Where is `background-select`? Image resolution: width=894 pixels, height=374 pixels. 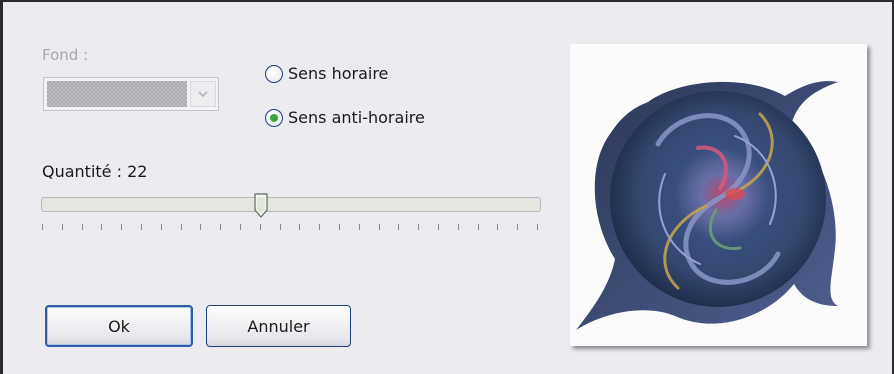
background-select is located at coordinates (131, 94).